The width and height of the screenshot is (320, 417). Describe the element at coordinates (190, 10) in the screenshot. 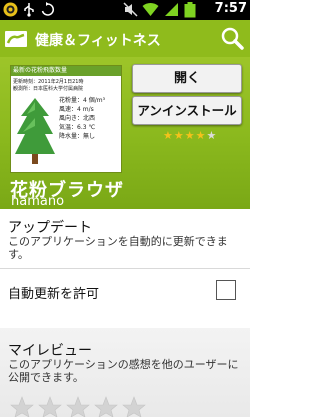

I see `battery-icon` at that location.